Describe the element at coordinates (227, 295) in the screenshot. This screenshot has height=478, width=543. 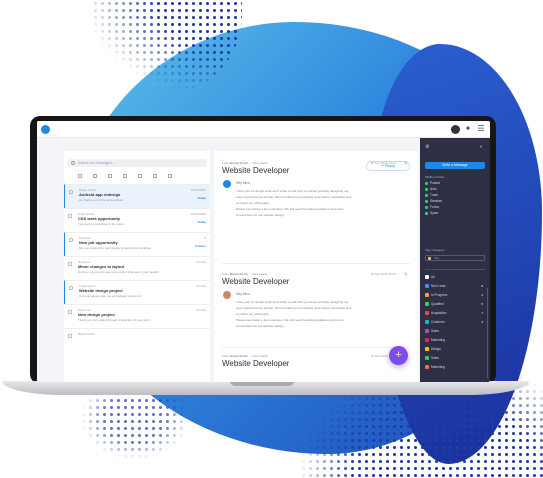
I see `avatar` at that location.